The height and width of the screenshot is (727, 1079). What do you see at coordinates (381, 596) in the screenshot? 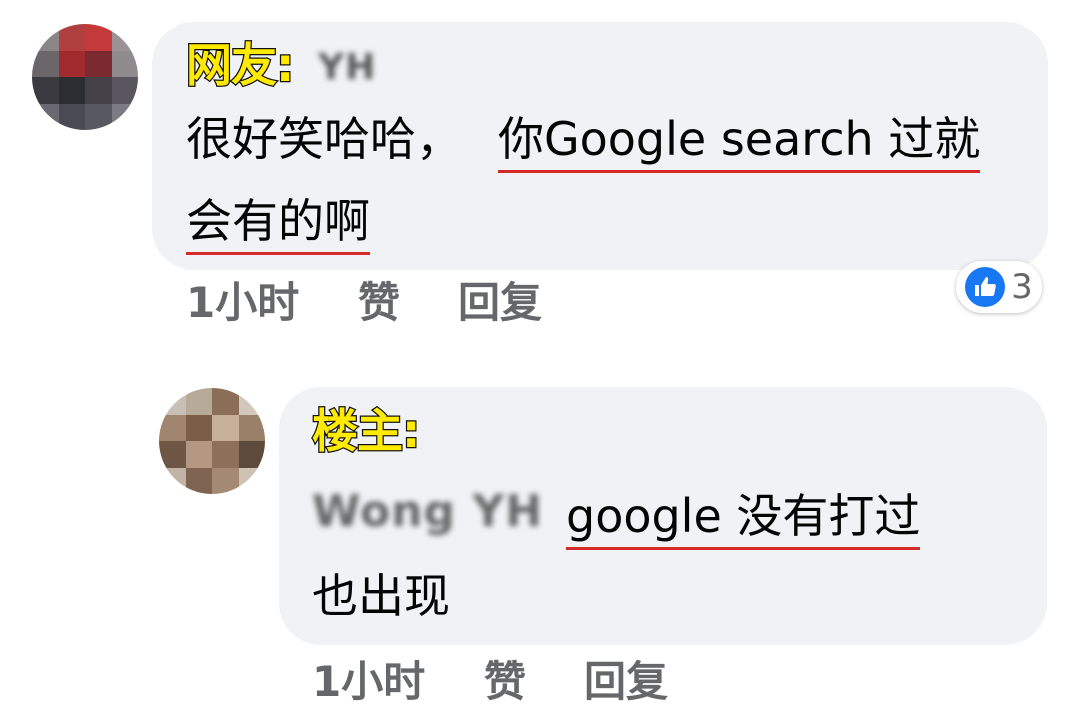
I see `comment-text: 也出现` at bounding box center [381, 596].